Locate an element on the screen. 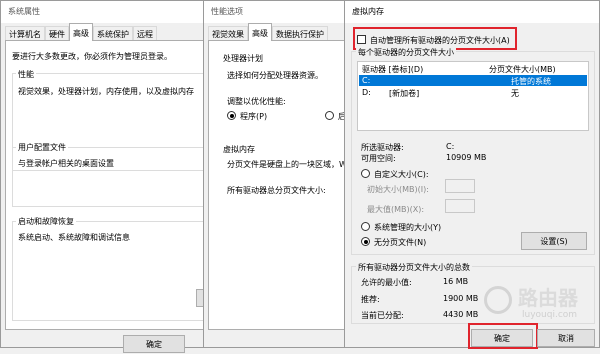 This screenshot has height=354, width=600. drive-row-c: C: 托管的系统 is located at coordinates (473, 80).